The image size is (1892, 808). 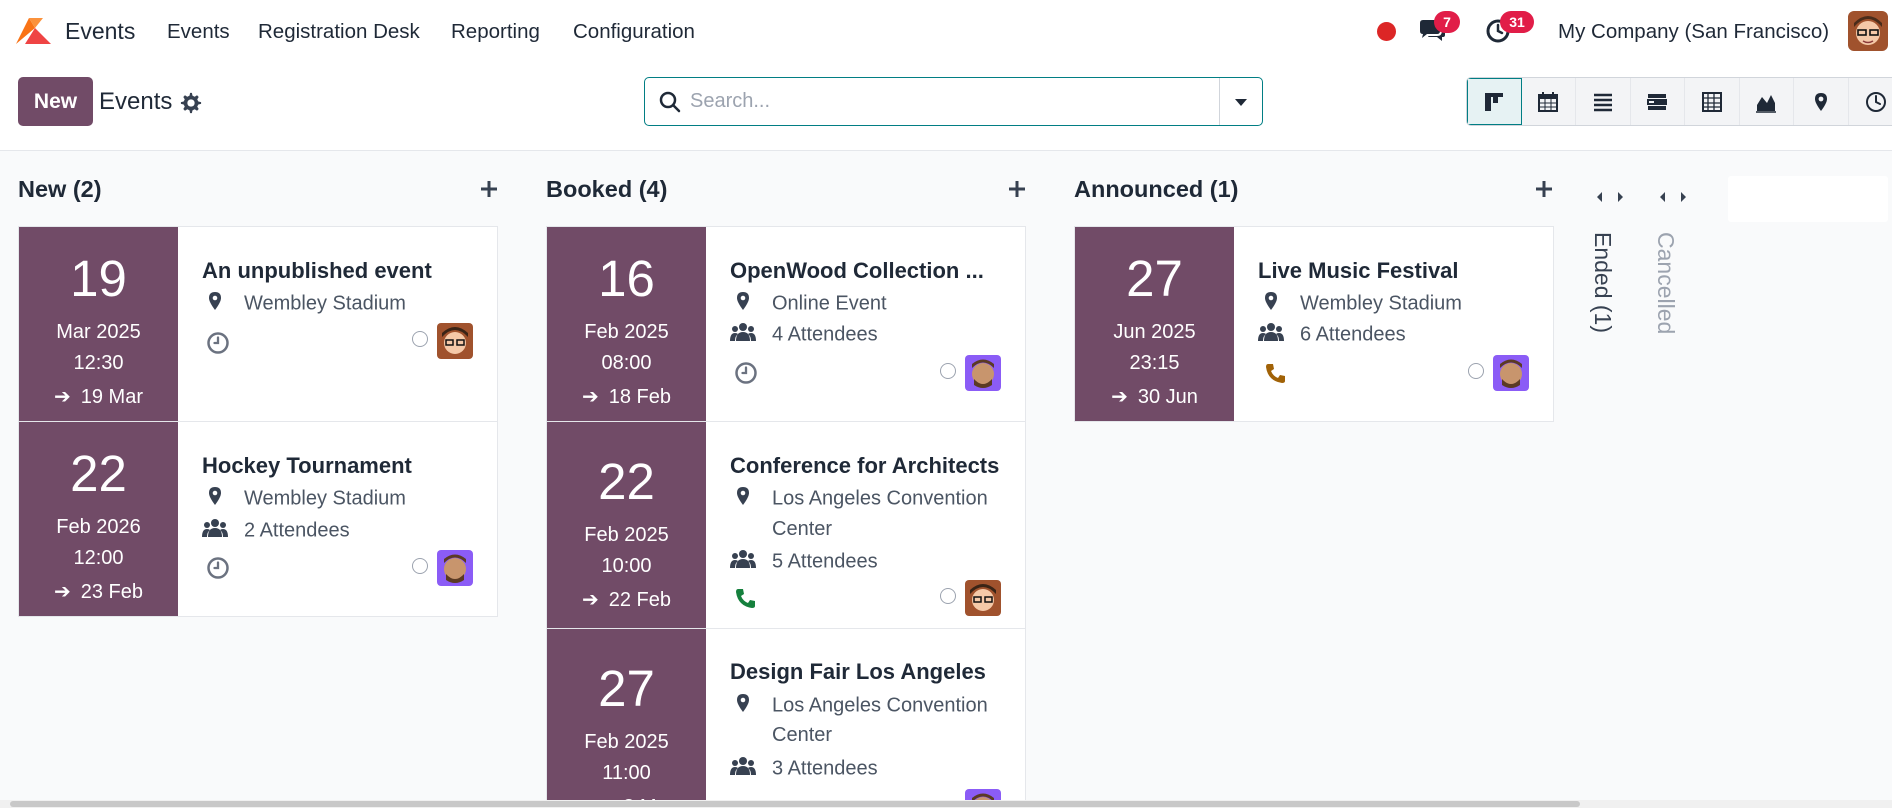 What do you see at coordinates (307, 466) in the screenshot?
I see `card-name: Hockey Tournament` at bounding box center [307, 466].